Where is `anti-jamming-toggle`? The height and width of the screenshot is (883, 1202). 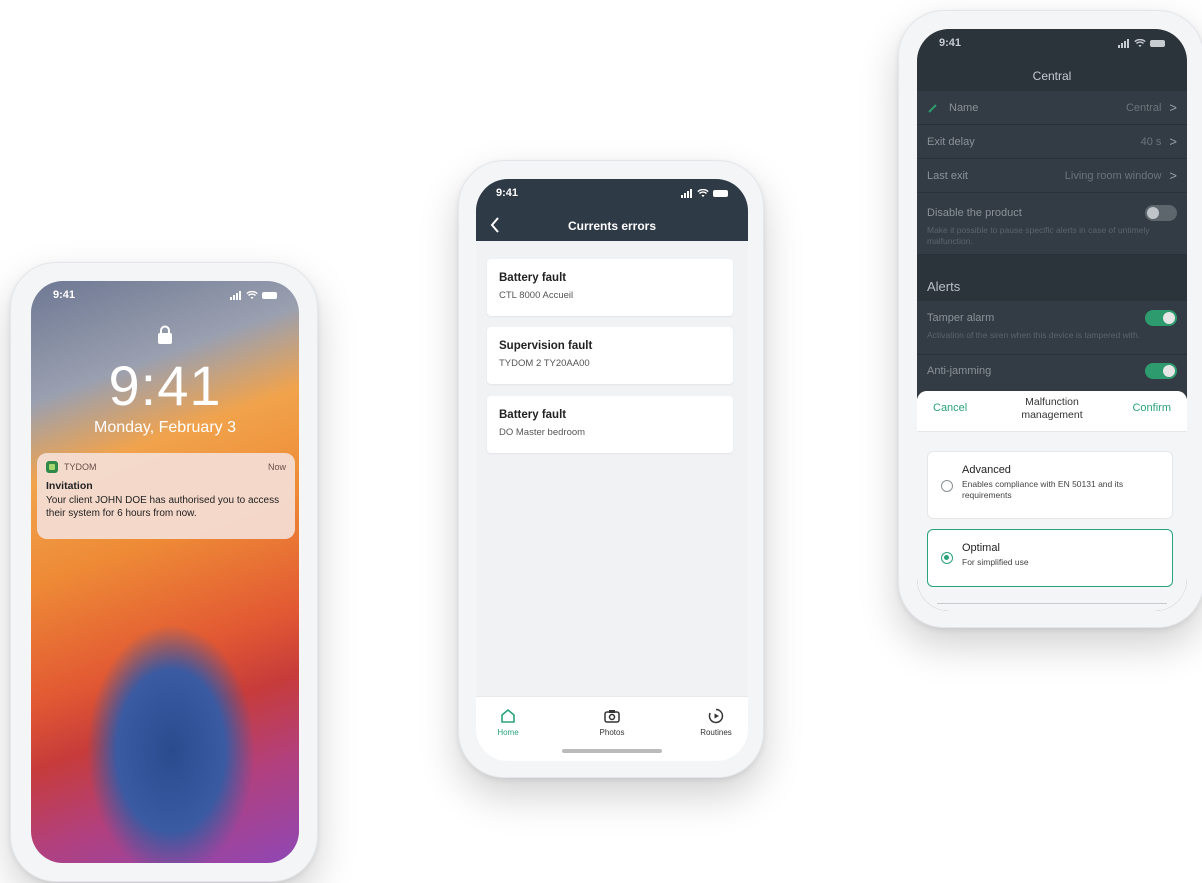 anti-jamming-toggle is located at coordinates (1161, 371).